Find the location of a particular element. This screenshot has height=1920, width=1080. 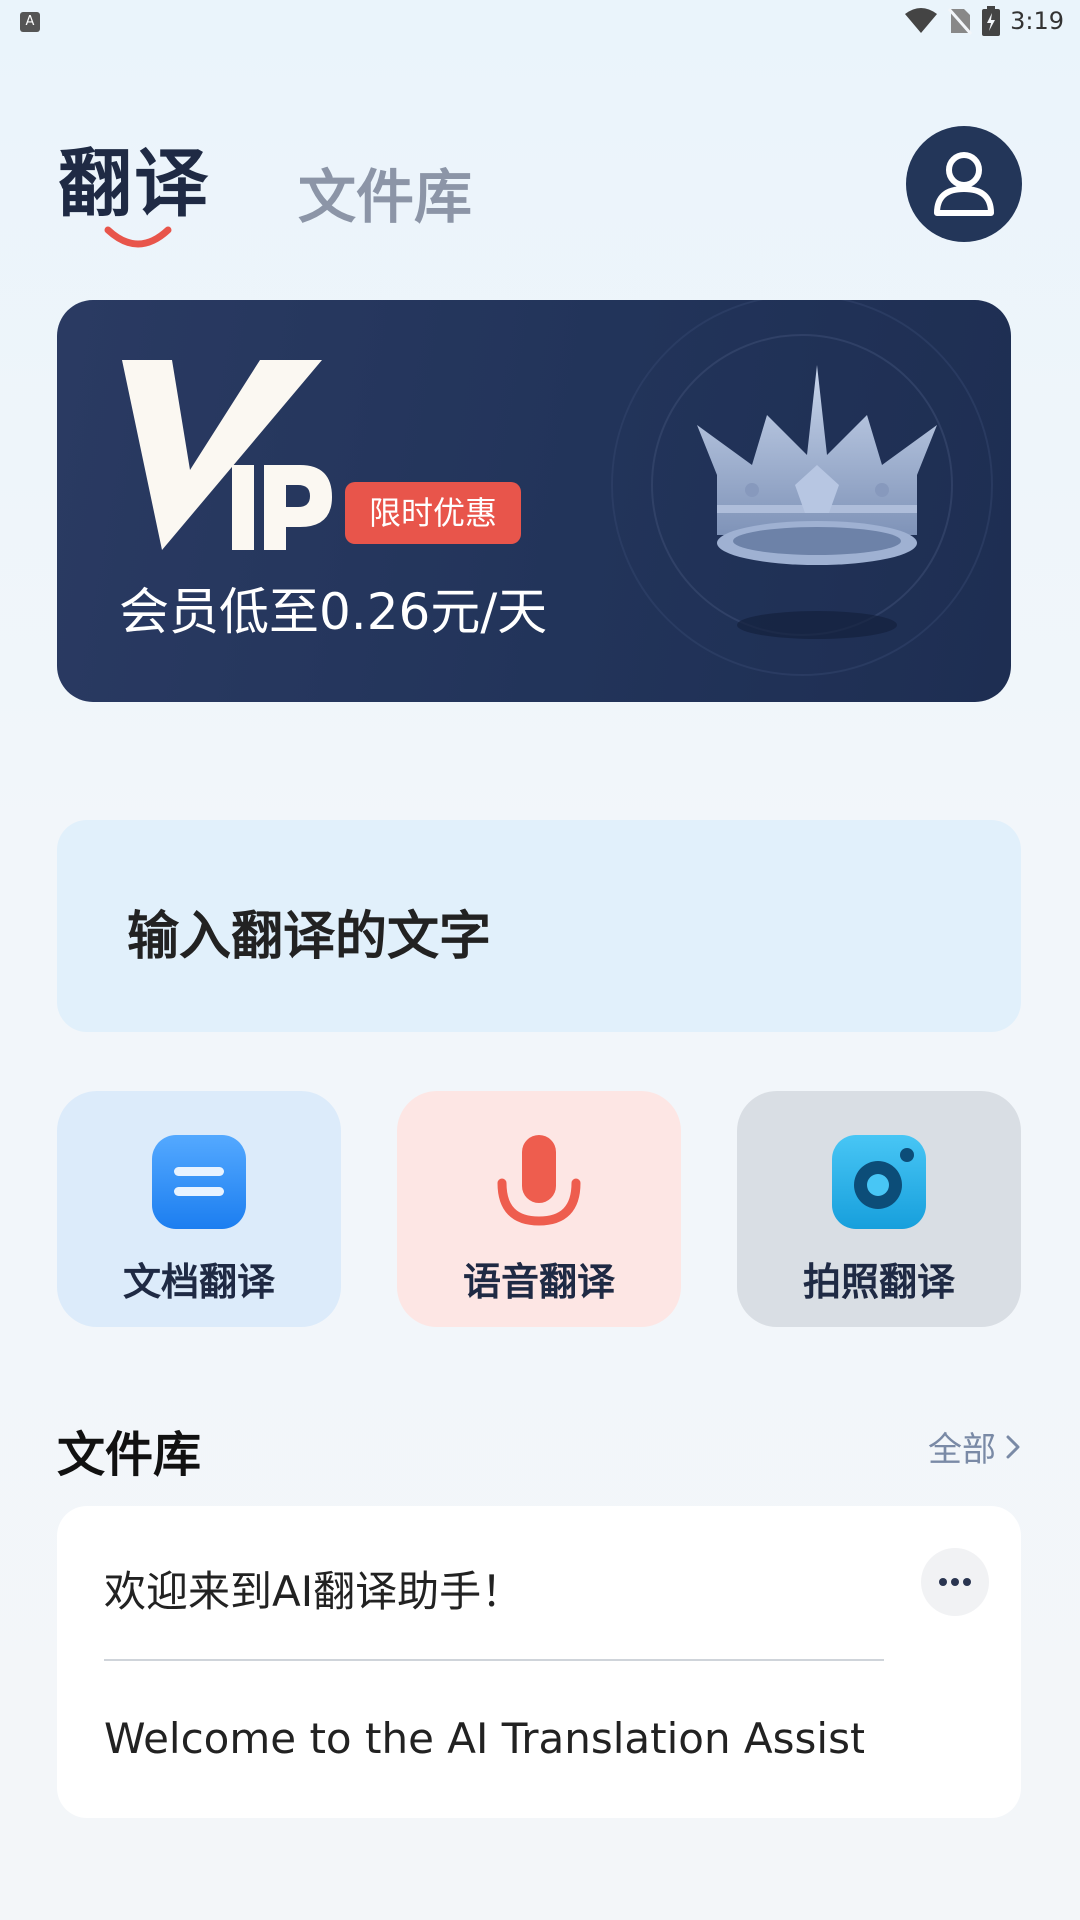

input-placeholder: 输入翻译的文字 is located at coordinates (309, 937).